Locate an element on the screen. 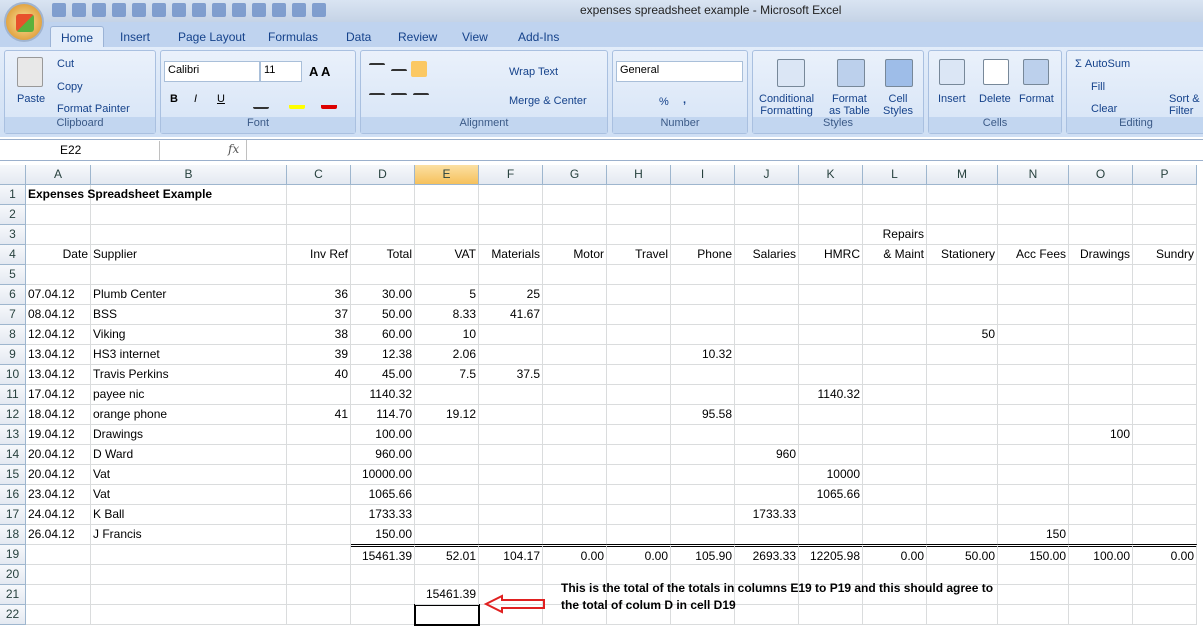 The width and height of the screenshot is (1203, 627). row-header-10: 10 is located at coordinates (13, 375).